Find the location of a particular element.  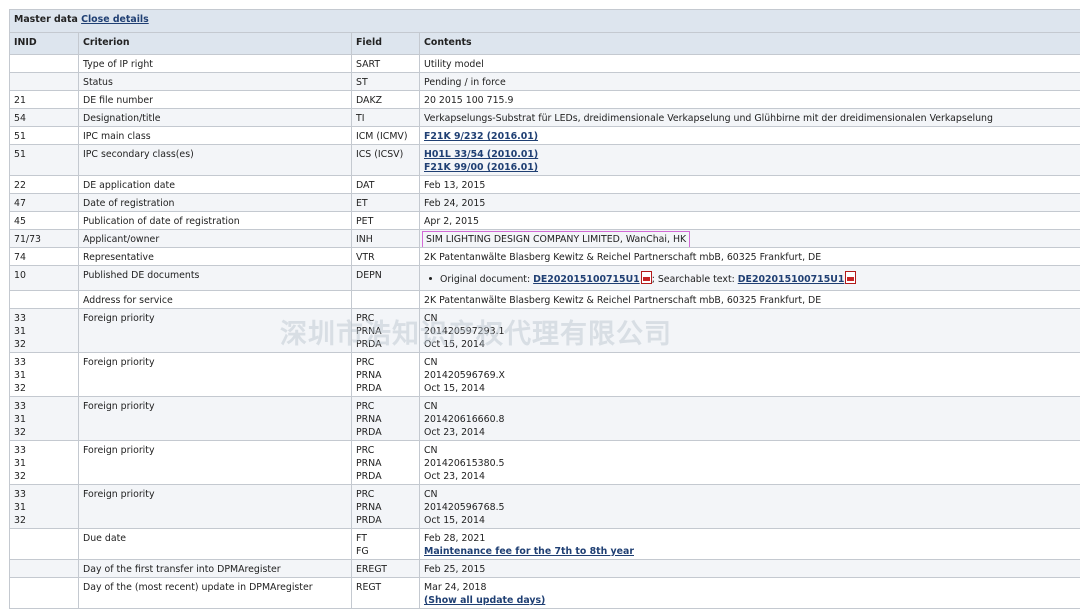

due-date-value: Feb 28, 2021 is located at coordinates (455, 538).